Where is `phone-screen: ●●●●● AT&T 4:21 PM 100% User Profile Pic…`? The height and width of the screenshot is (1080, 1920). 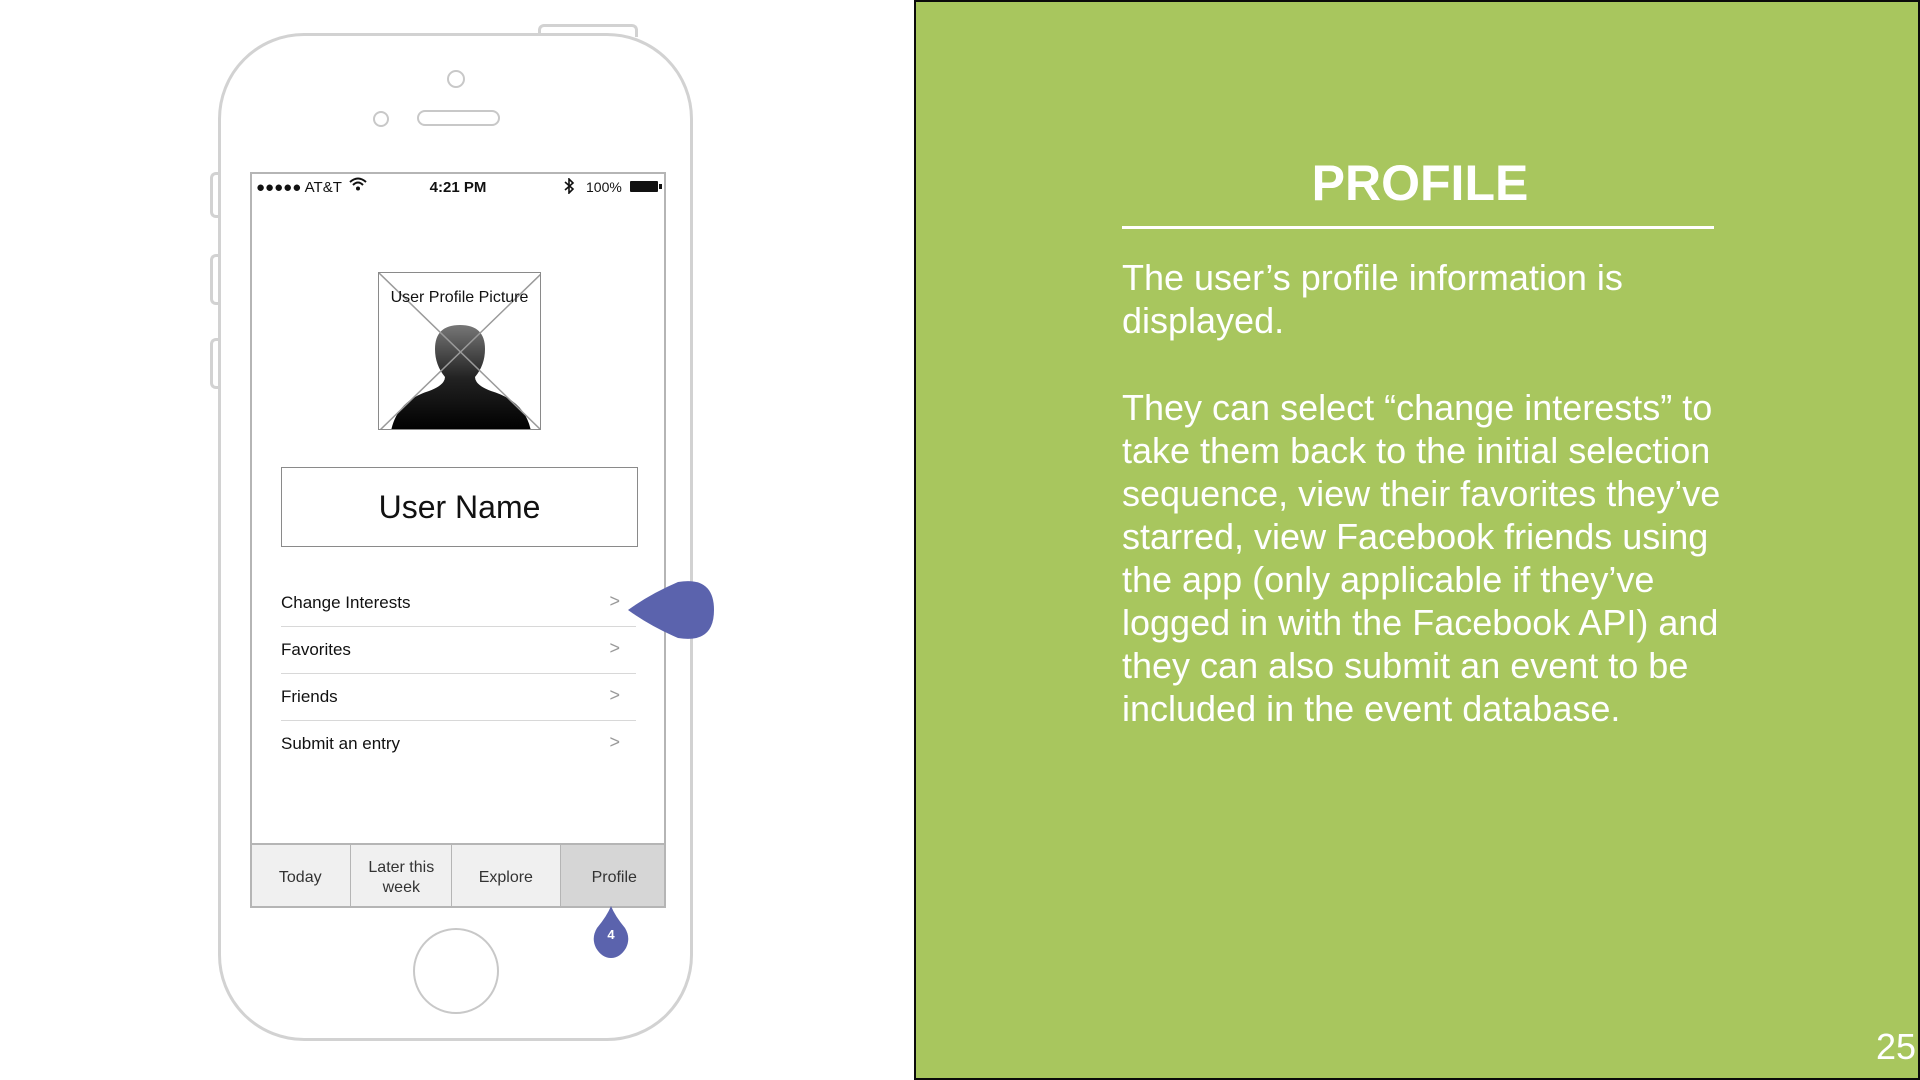
phone-screen: ●●●●● AT&T 4:21 PM 100% User Profile Pic… is located at coordinates (458, 540).